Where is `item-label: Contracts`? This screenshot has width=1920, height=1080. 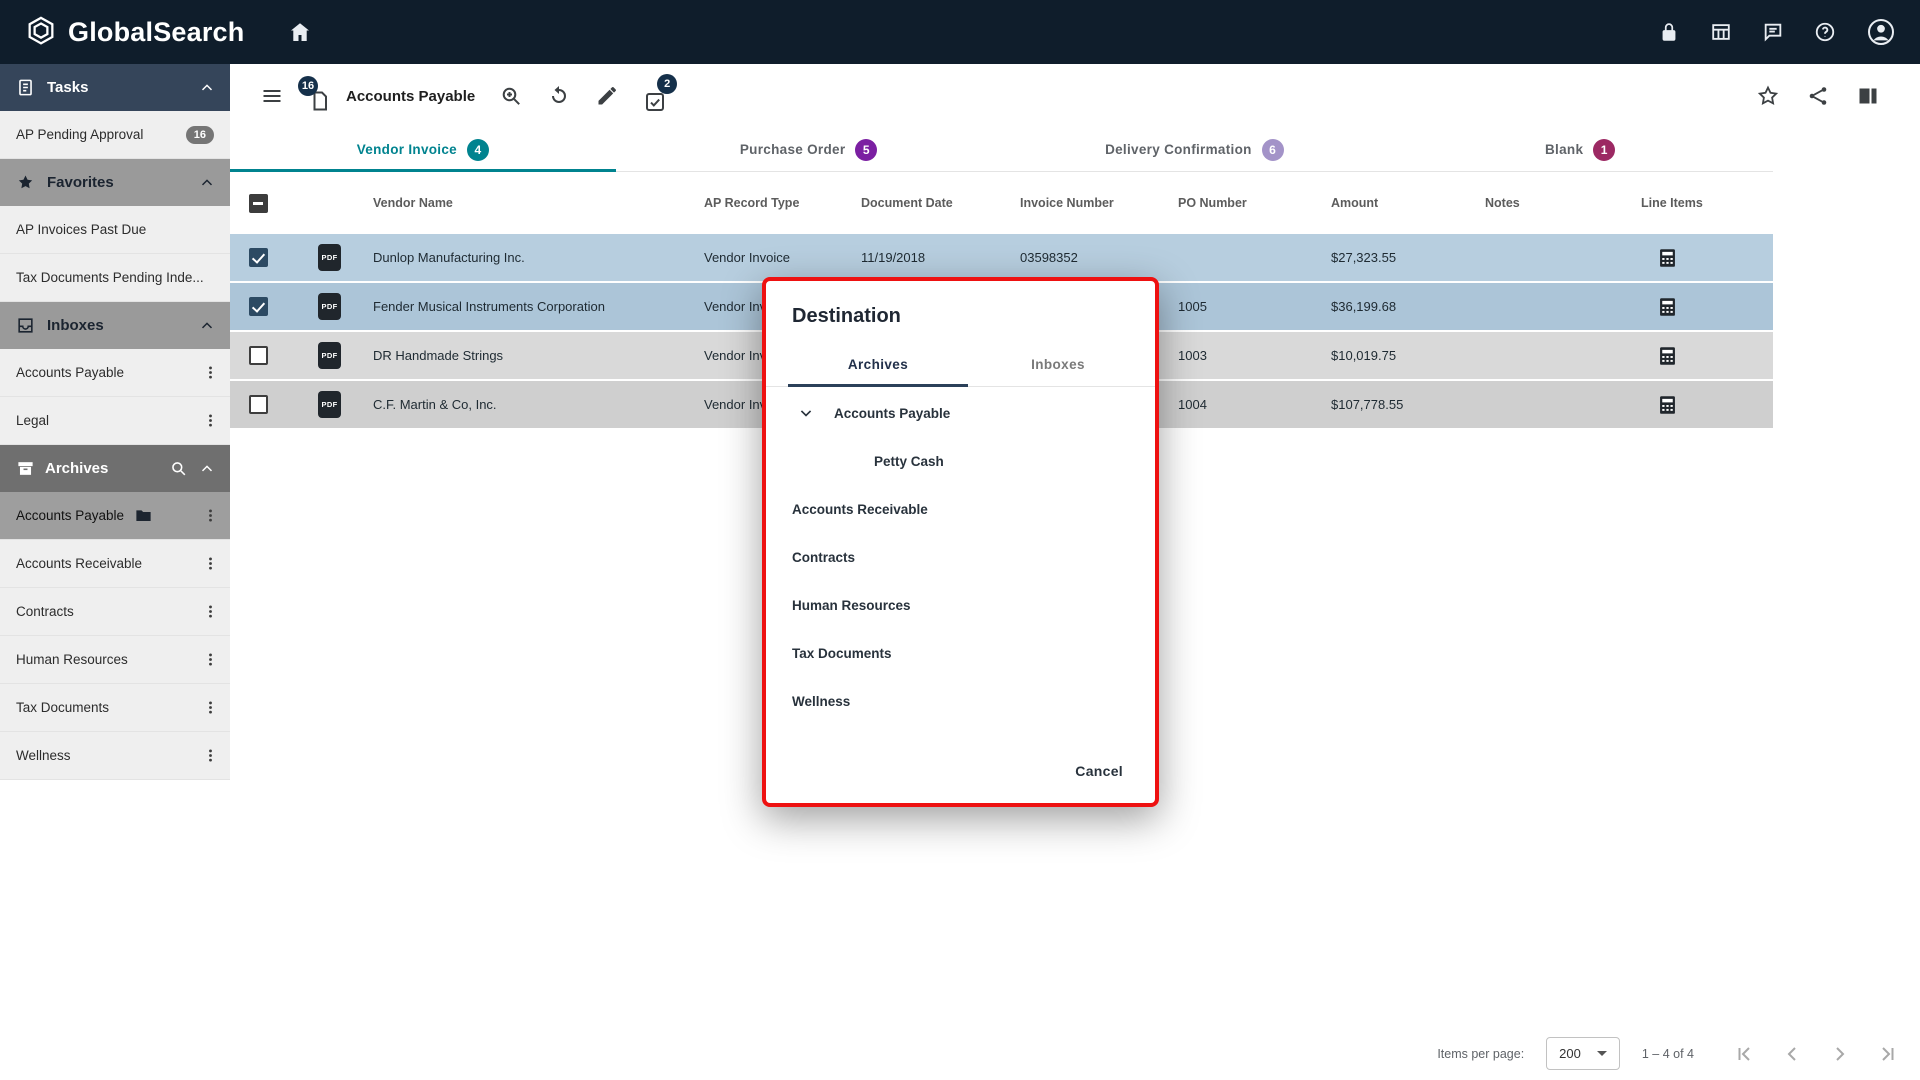
item-label: Contracts is located at coordinates (45, 611).